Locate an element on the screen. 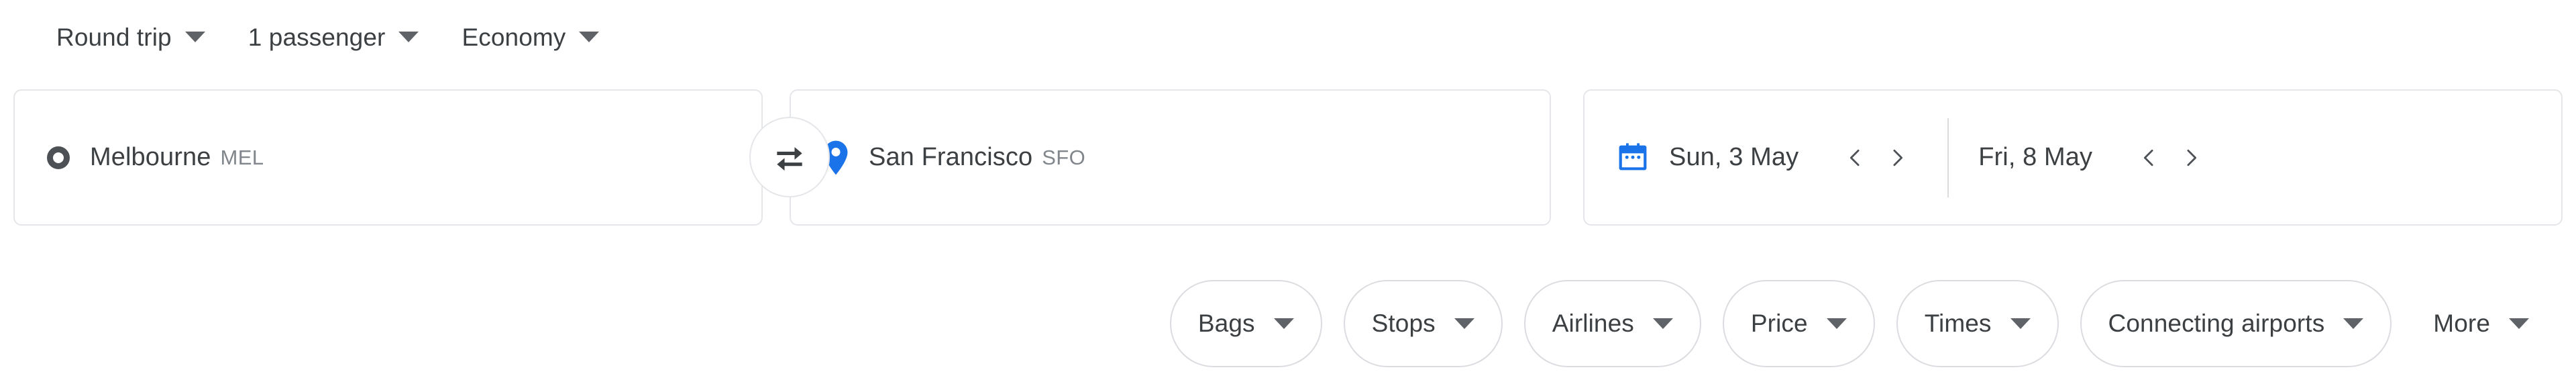  return-date-group: Fri, 8 May is located at coordinates (2095, 158).